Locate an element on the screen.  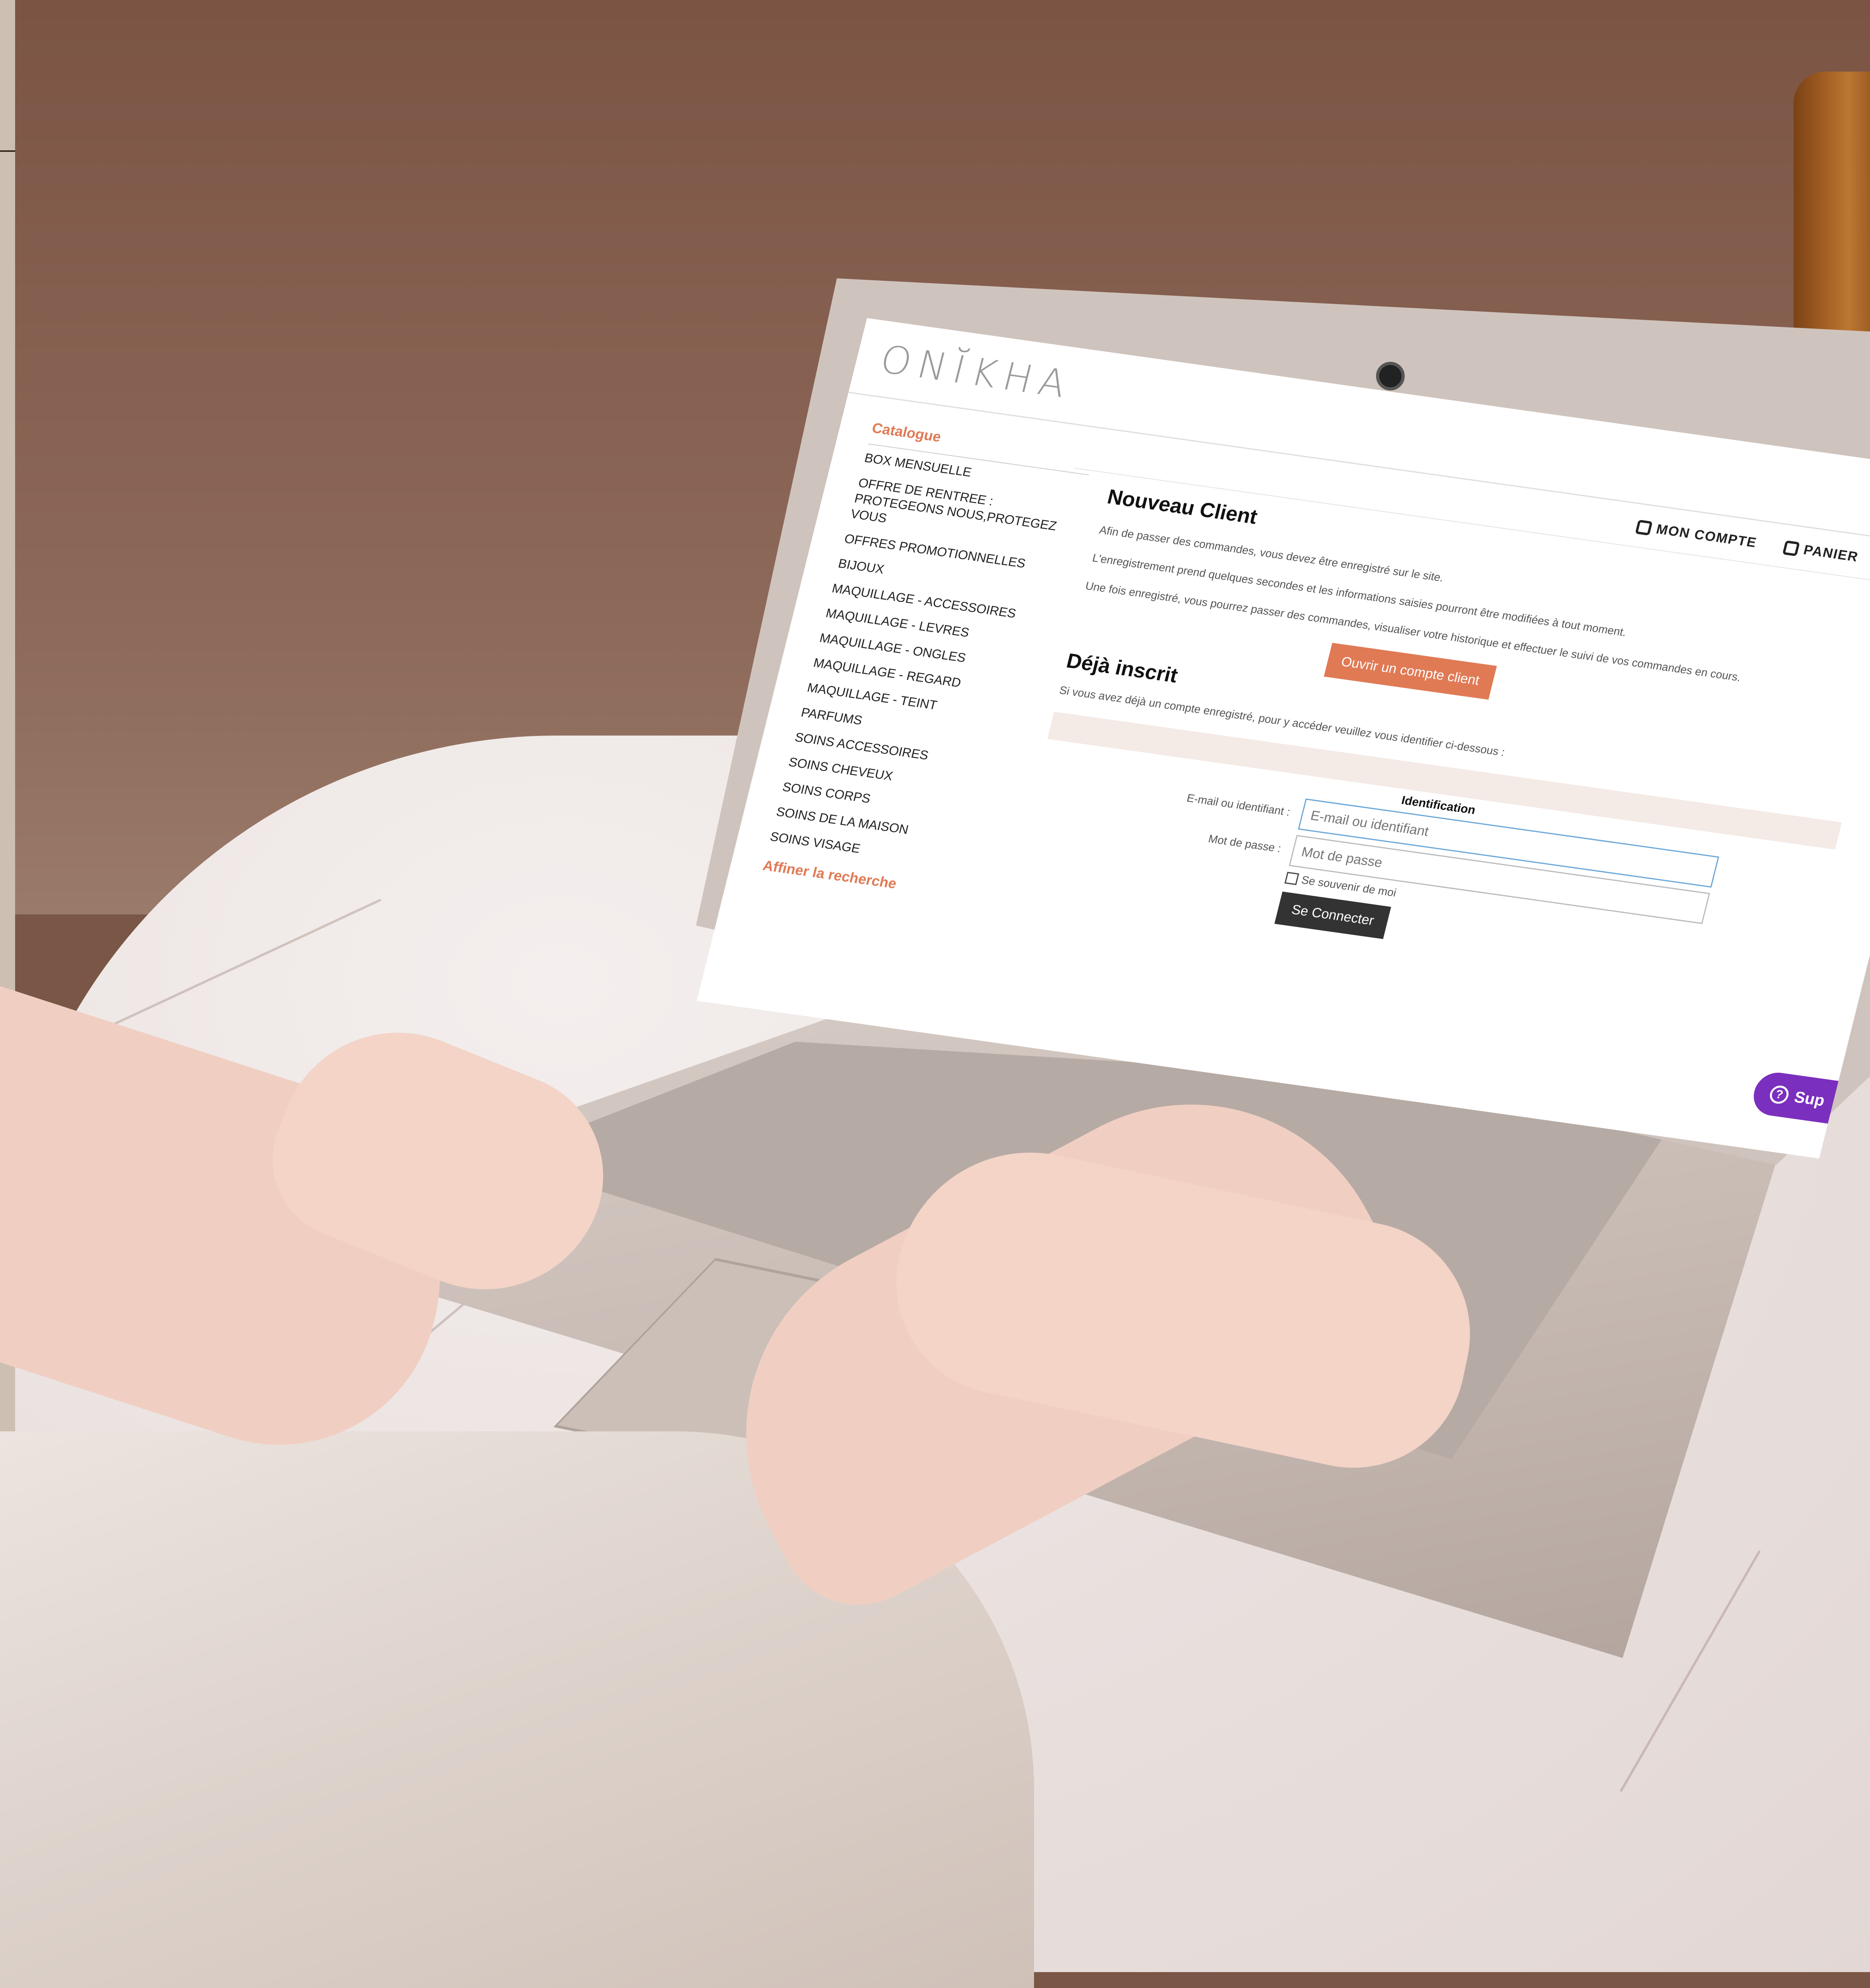
help-circle-icon: ? is located at coordinates (1779, 1094).